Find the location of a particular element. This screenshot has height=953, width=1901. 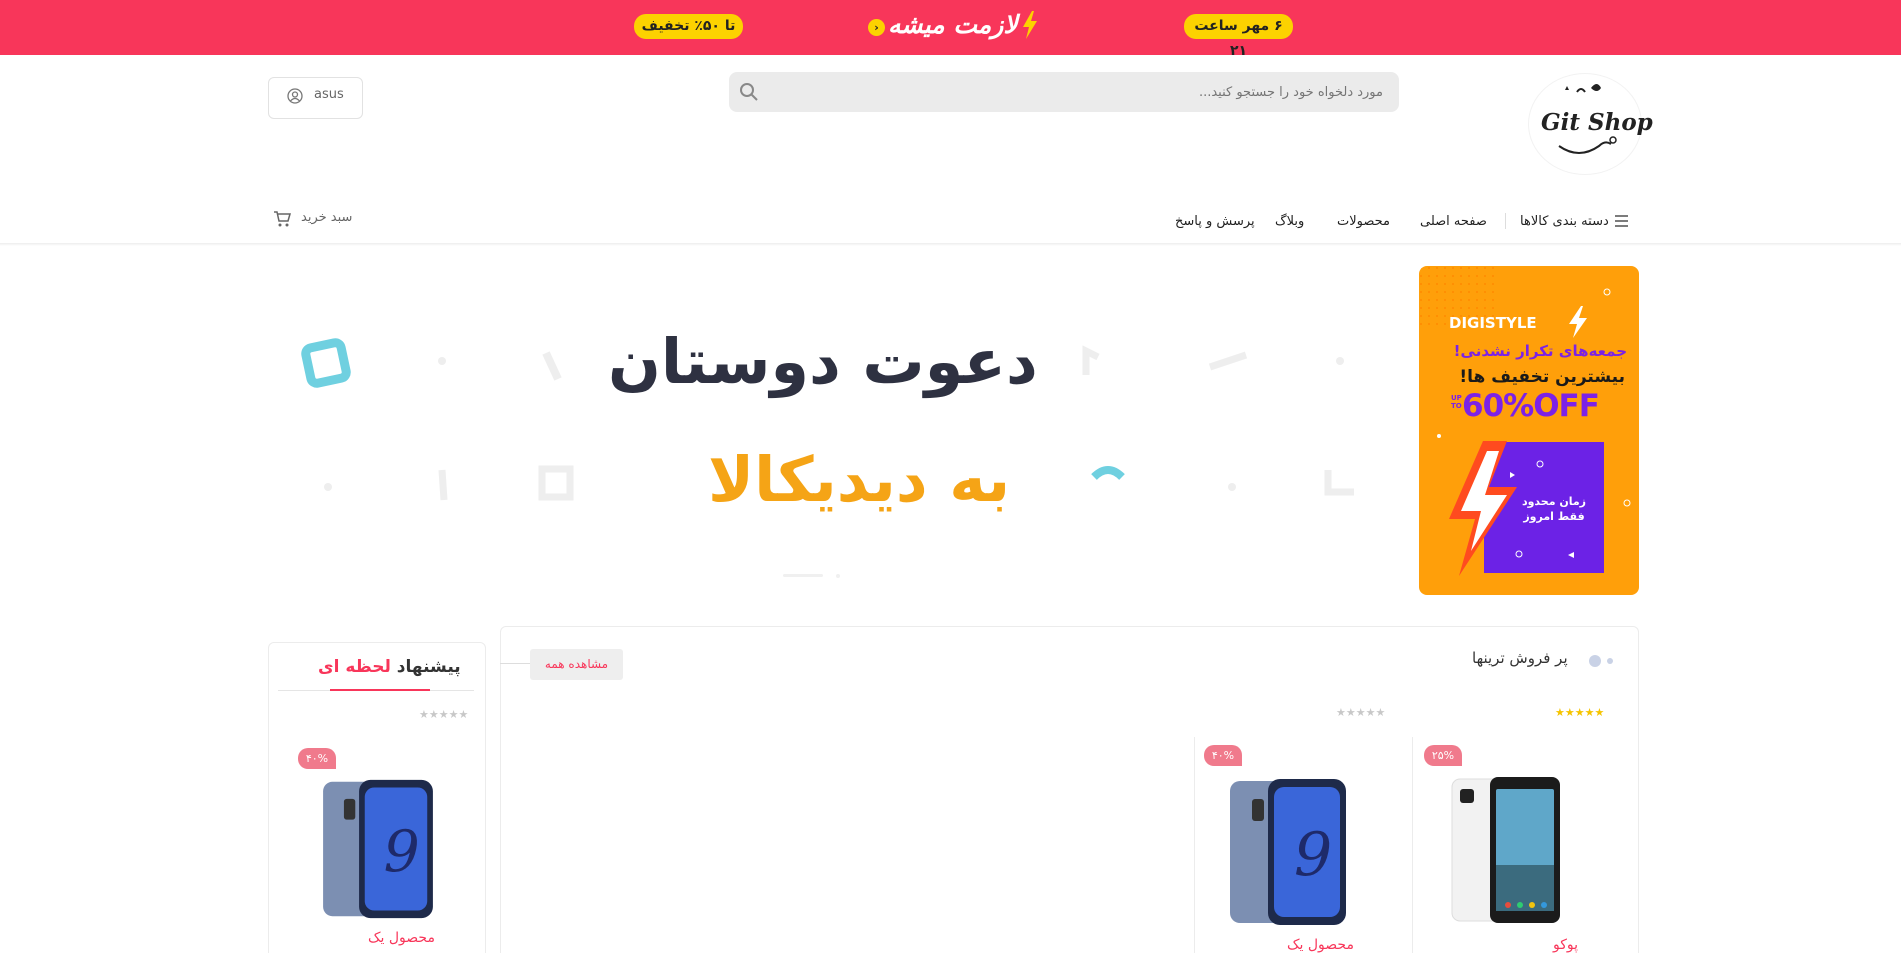

banner-box-text: زمان محدود فقط امروز is located at coordinates (1554, 509).